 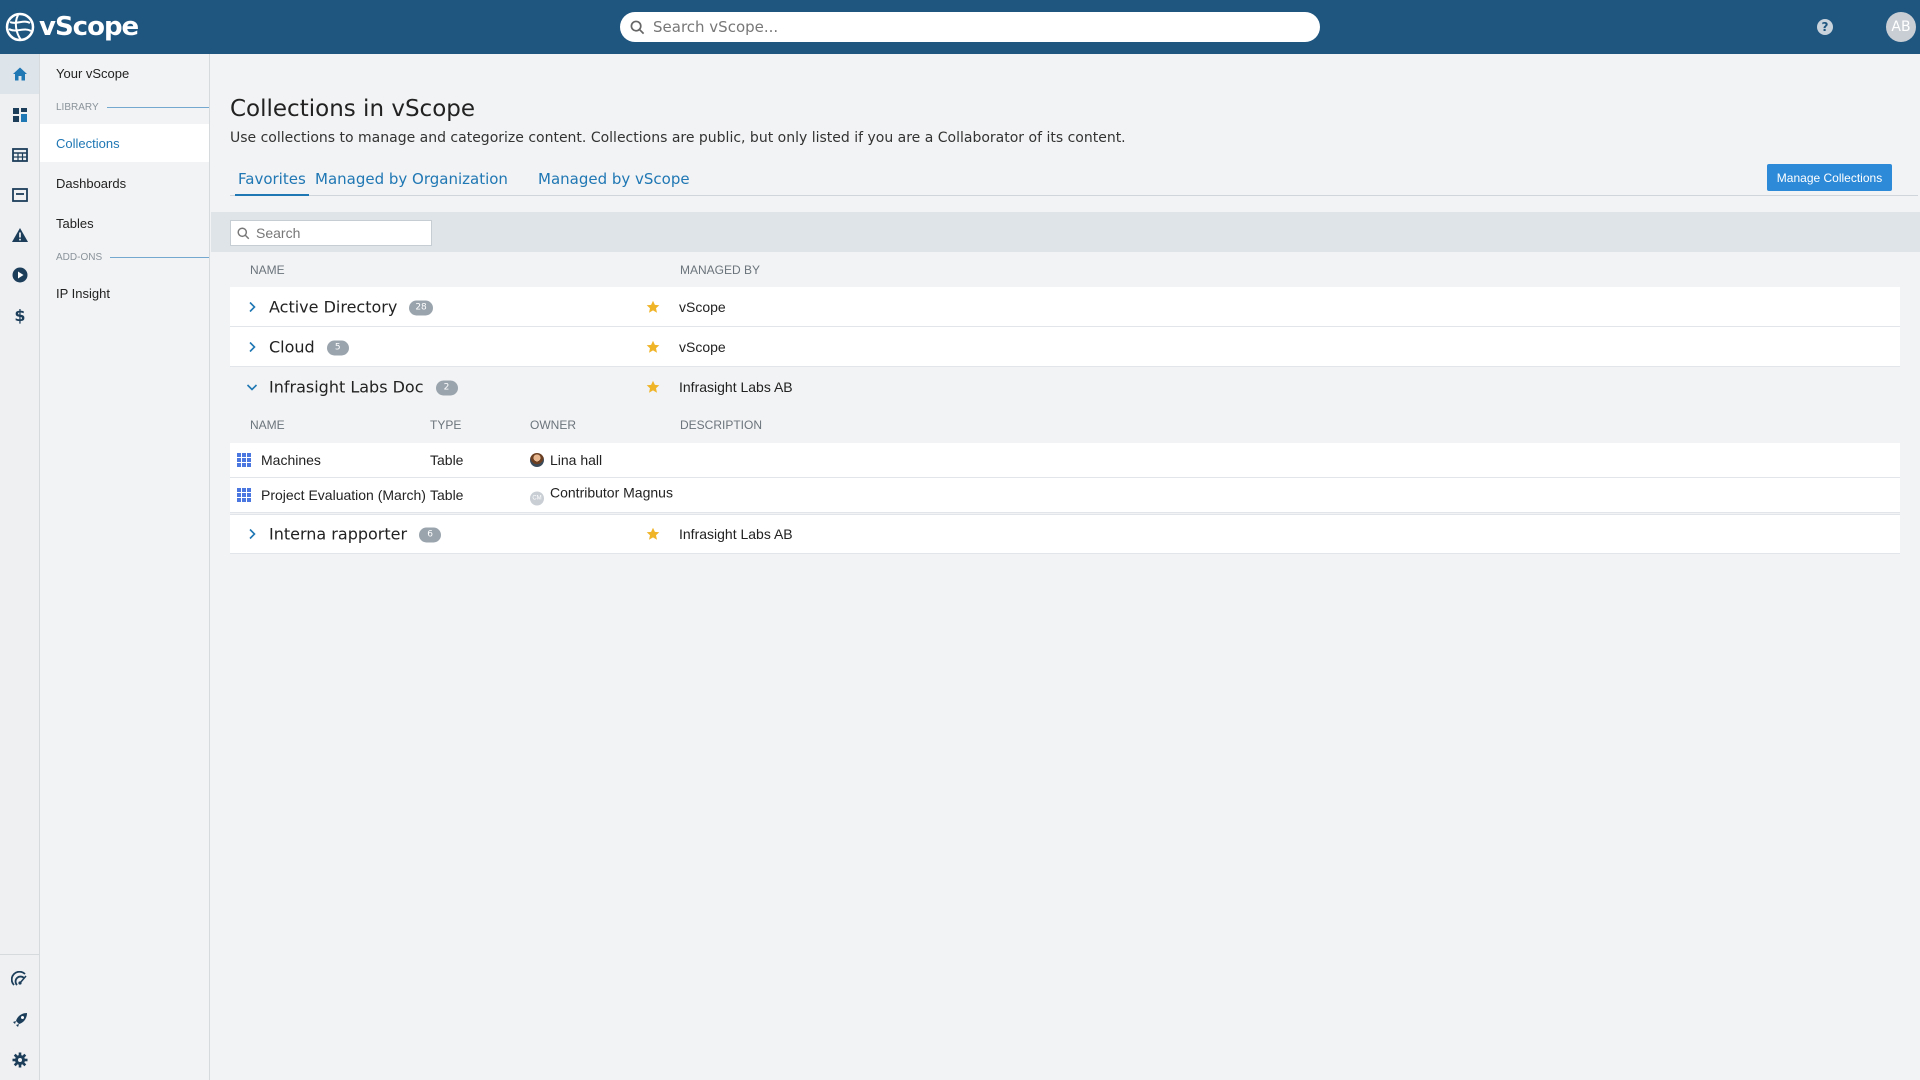 I want to click on sub-header-description: DESCRIPTION, so click(x=721, y=425).